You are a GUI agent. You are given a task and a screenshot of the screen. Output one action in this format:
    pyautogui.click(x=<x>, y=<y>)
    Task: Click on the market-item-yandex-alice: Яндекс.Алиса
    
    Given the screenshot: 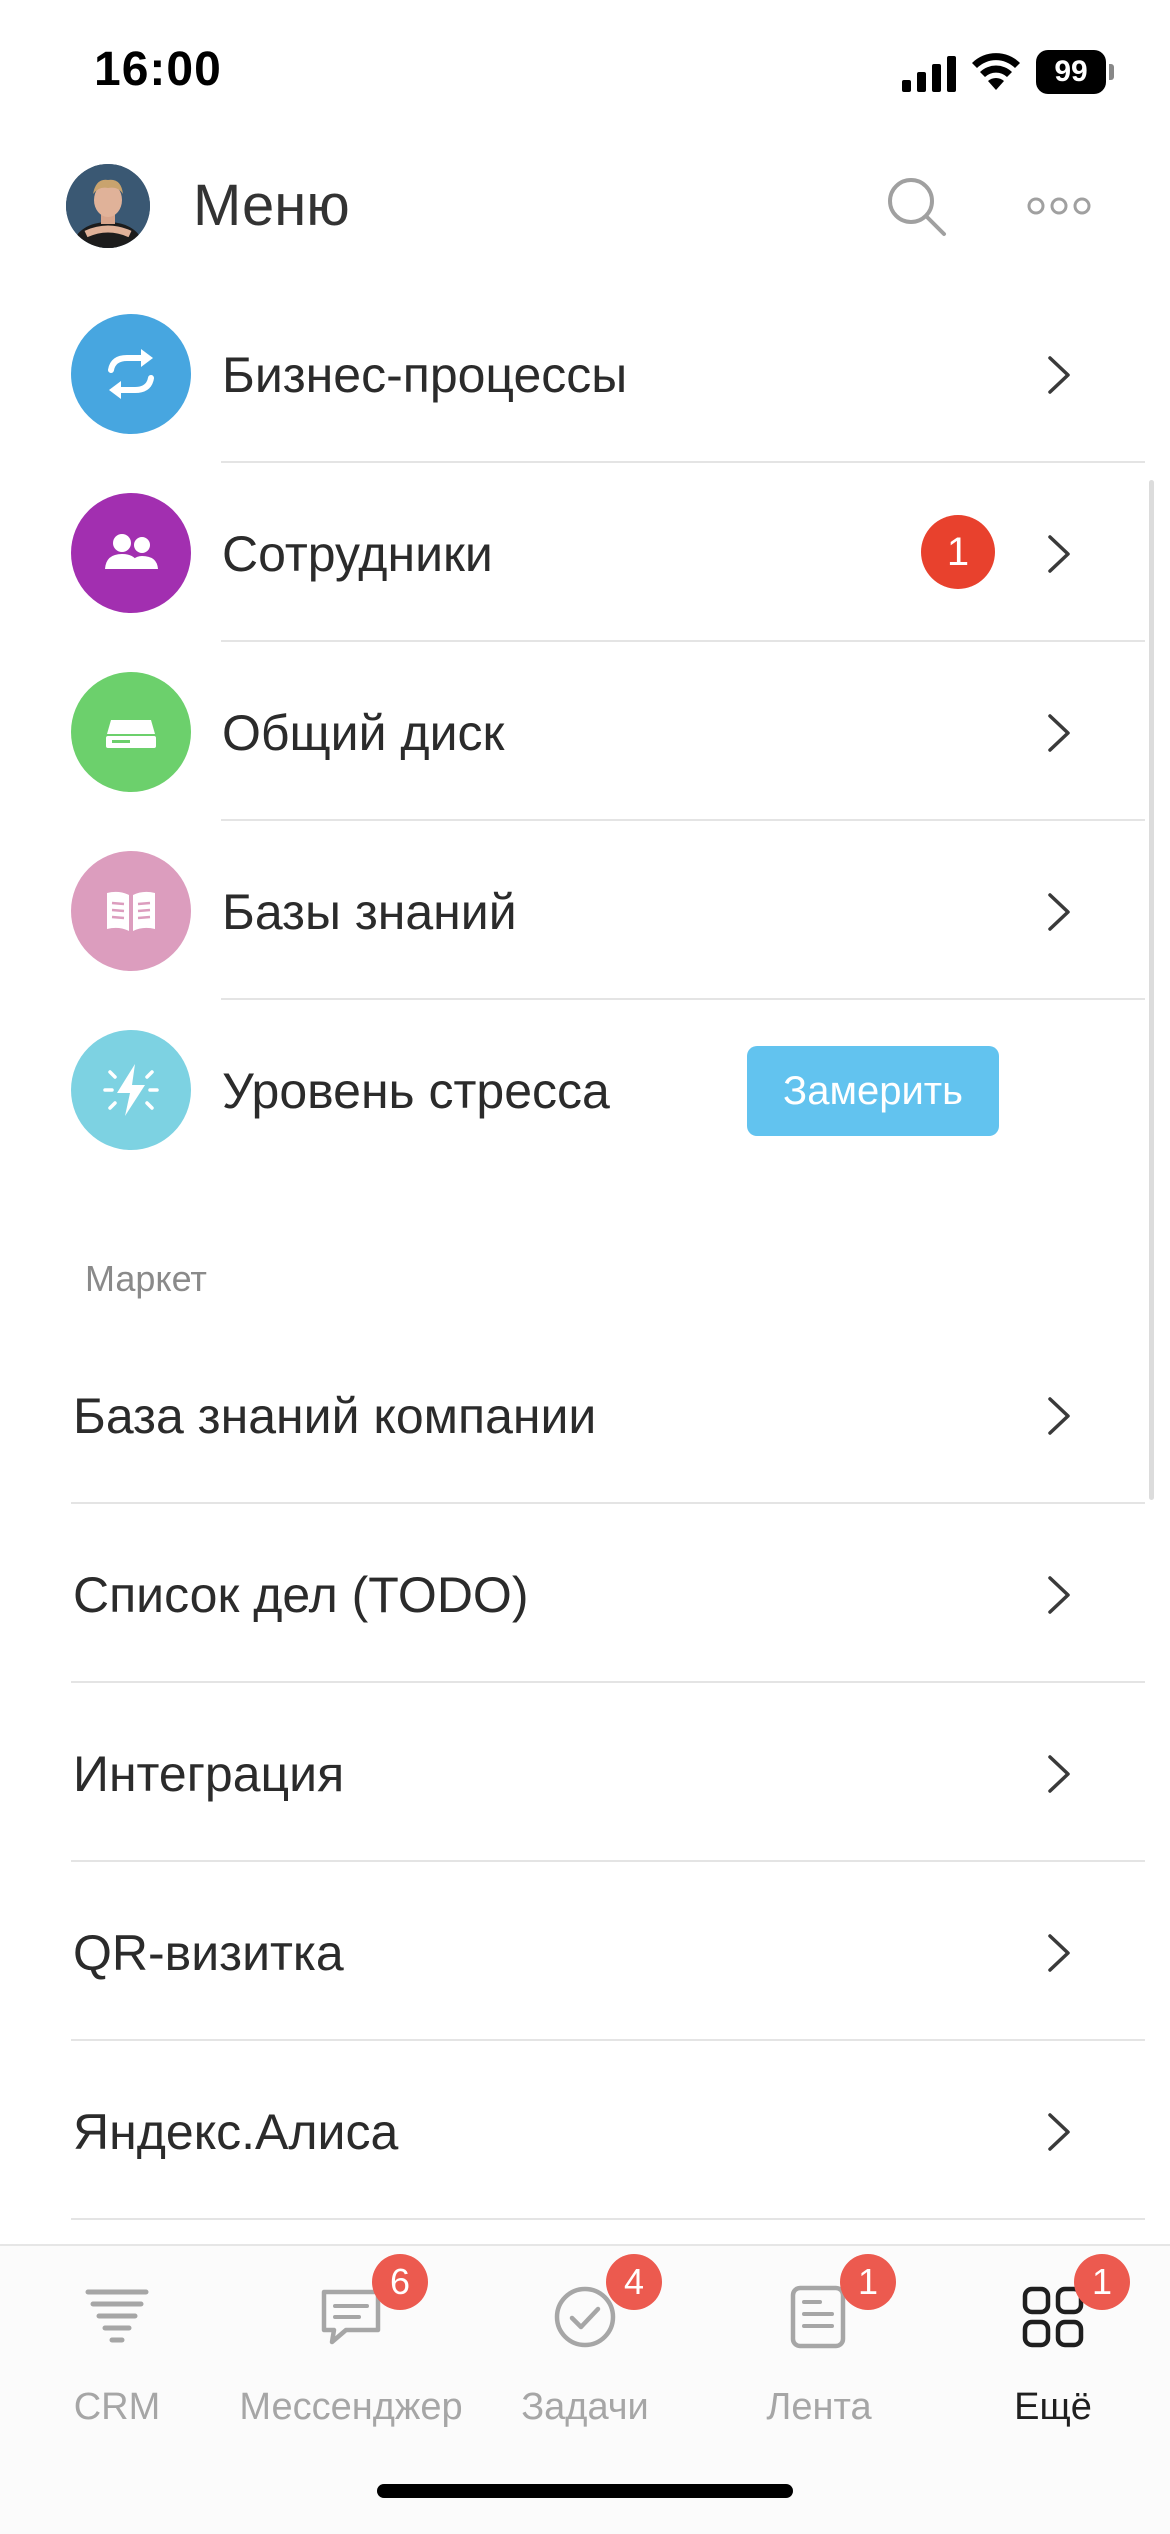 What is the action you would take?
    pyautogui.click(x=572, y=2130)
    